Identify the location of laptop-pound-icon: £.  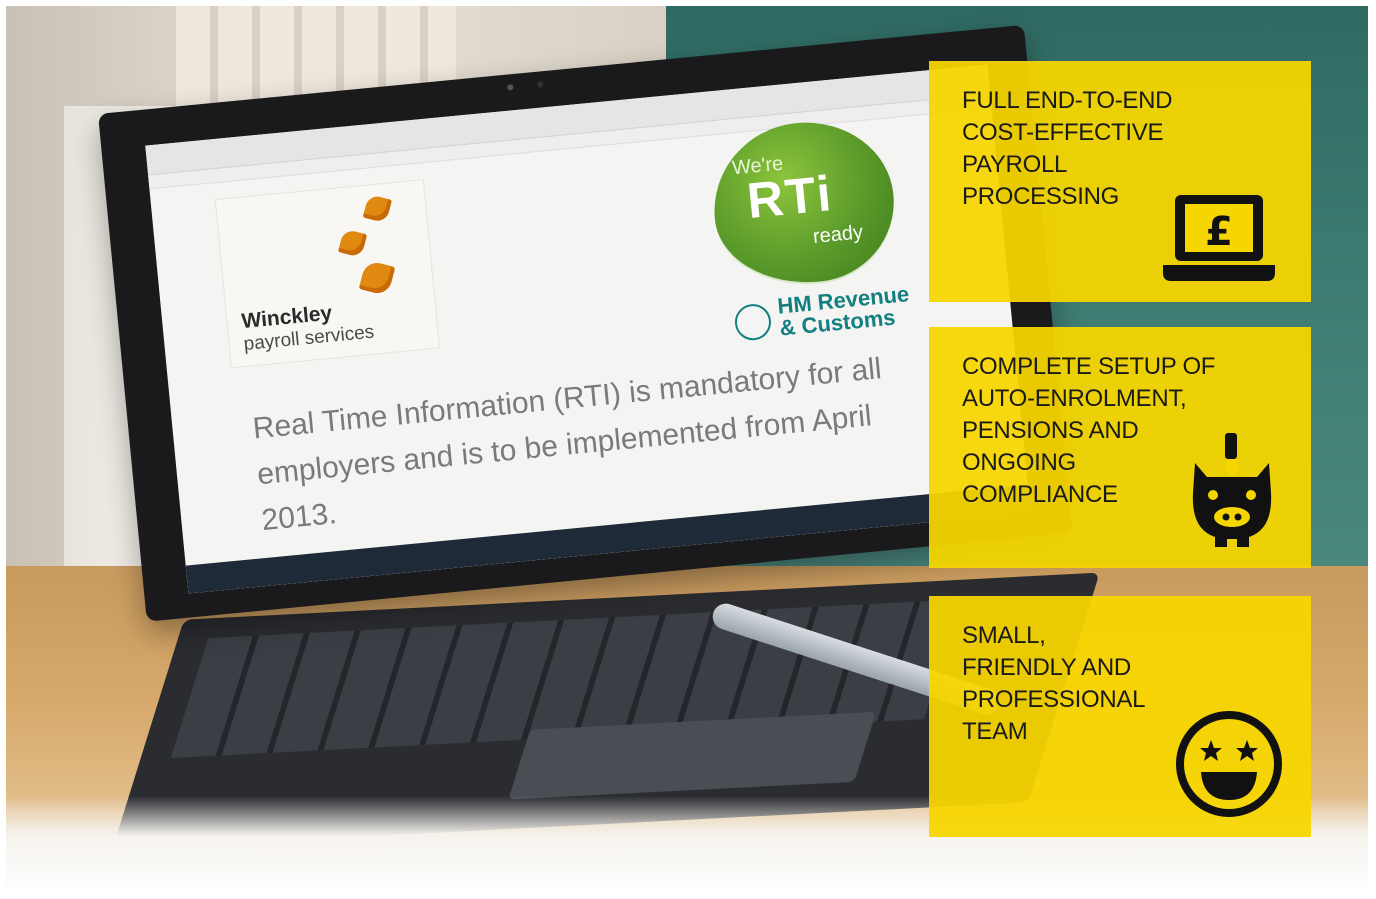
(1219, 238).